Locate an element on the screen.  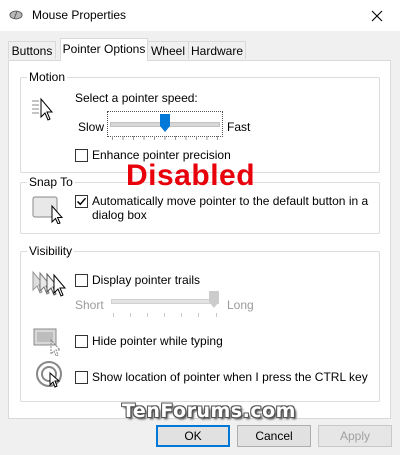
slider-ticks is located at coordinates (165, 311).